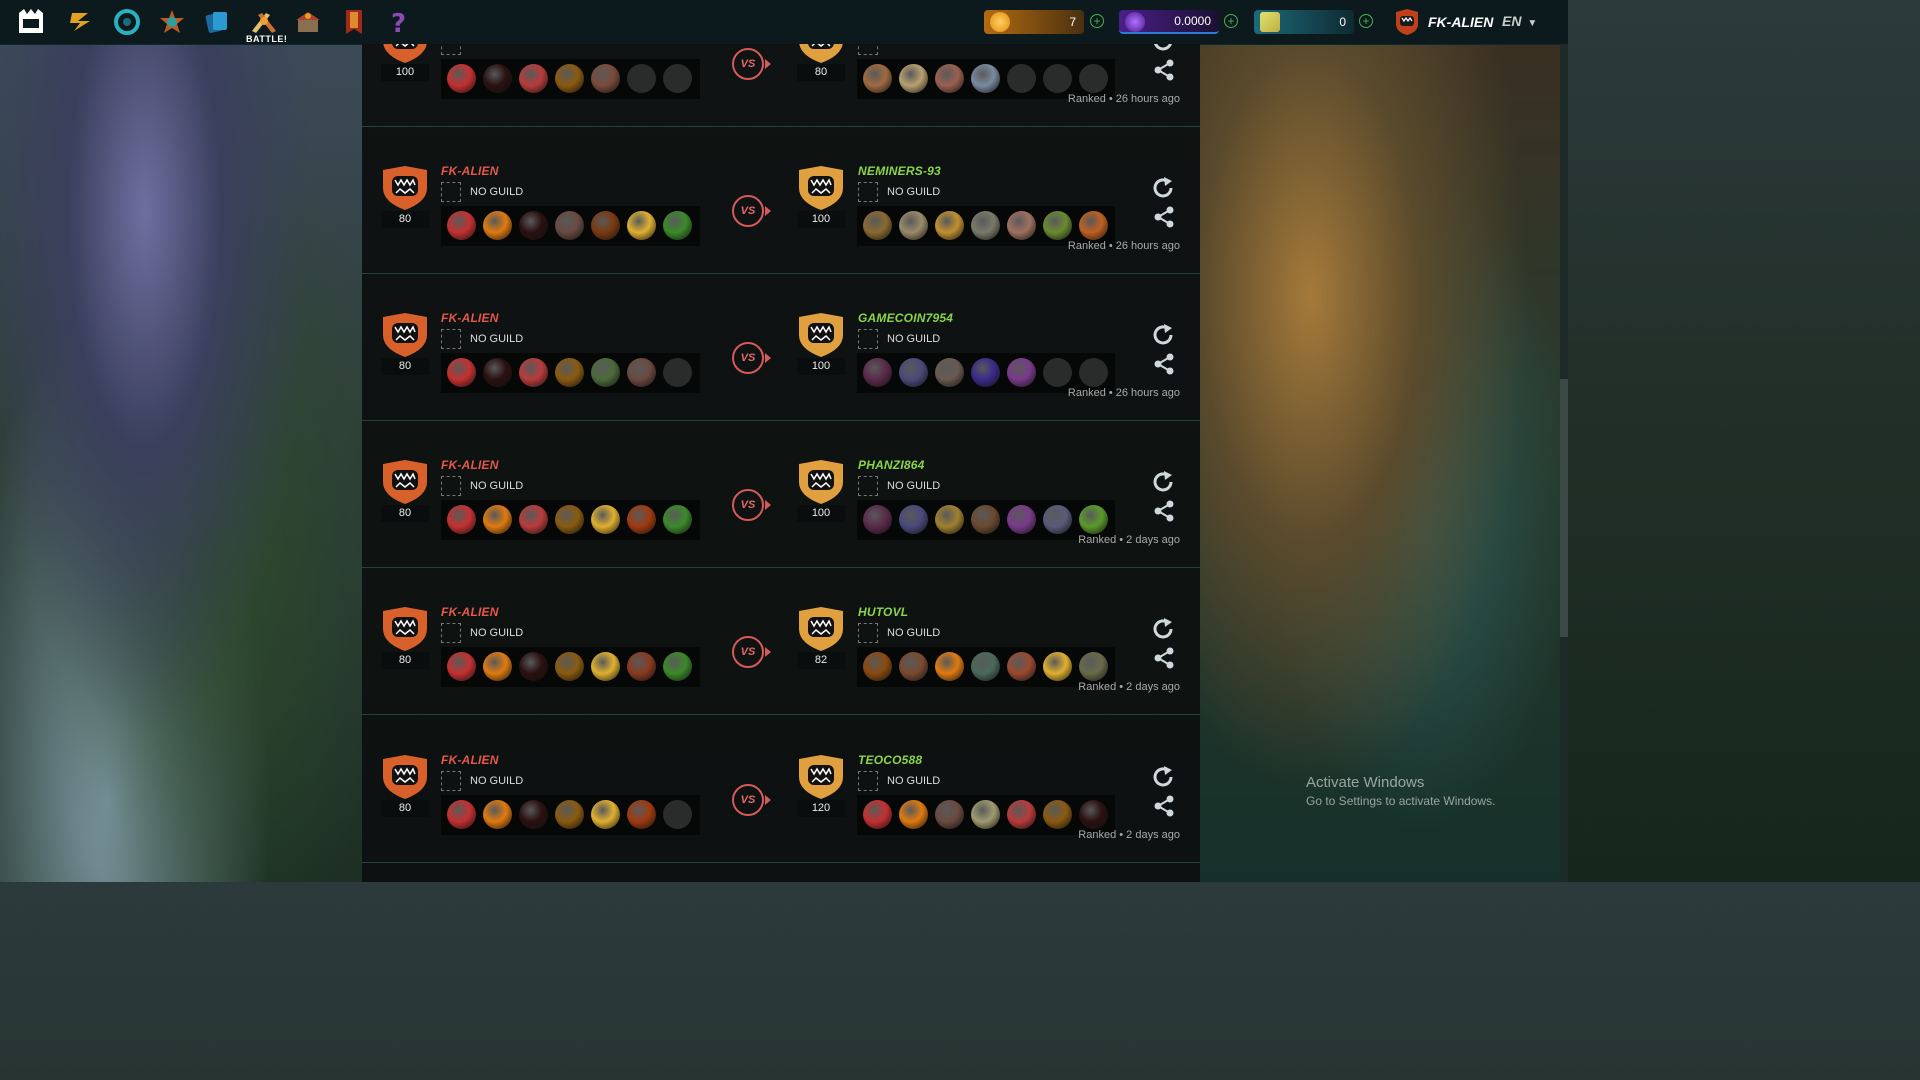  Describe the element at coordinates (31, 22) in the screenshot. I see `logo-icon` at that location.